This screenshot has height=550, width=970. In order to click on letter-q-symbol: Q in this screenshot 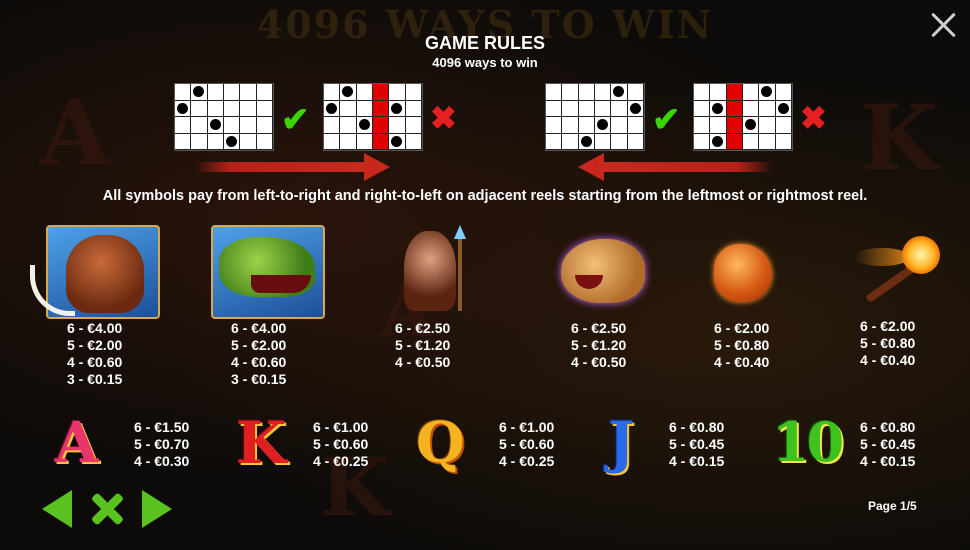, I will do `click(440, 443)`.